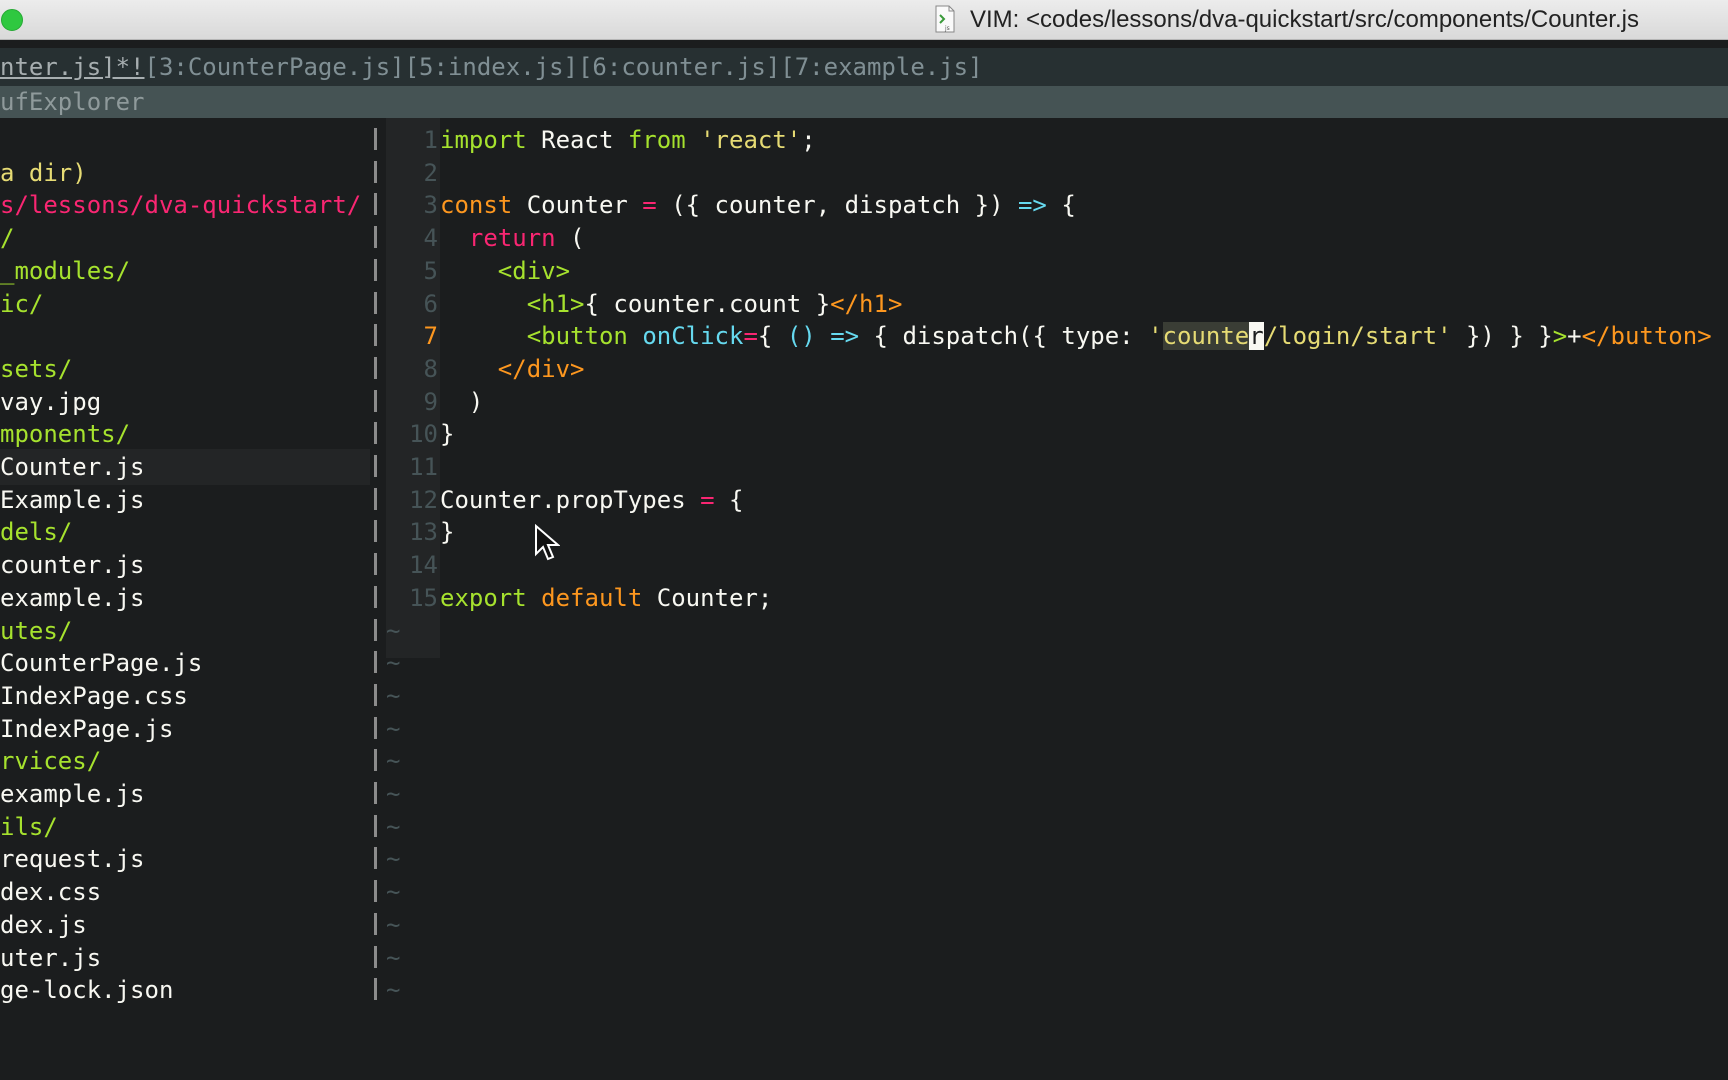 The width and height of the screenshot is (1728, 1080). What do you see at coordinates (570, 238) in the screenshot?
I see `code-token: (` at bounding box center [570, 238].